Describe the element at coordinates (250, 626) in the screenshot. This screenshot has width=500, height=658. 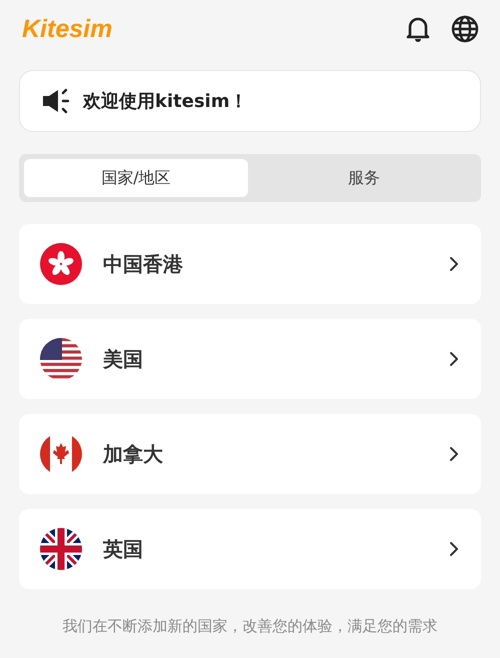
I see `footer-note: 我们在不断添加新的国家，改善您的体验，满足您的需求` at that location.